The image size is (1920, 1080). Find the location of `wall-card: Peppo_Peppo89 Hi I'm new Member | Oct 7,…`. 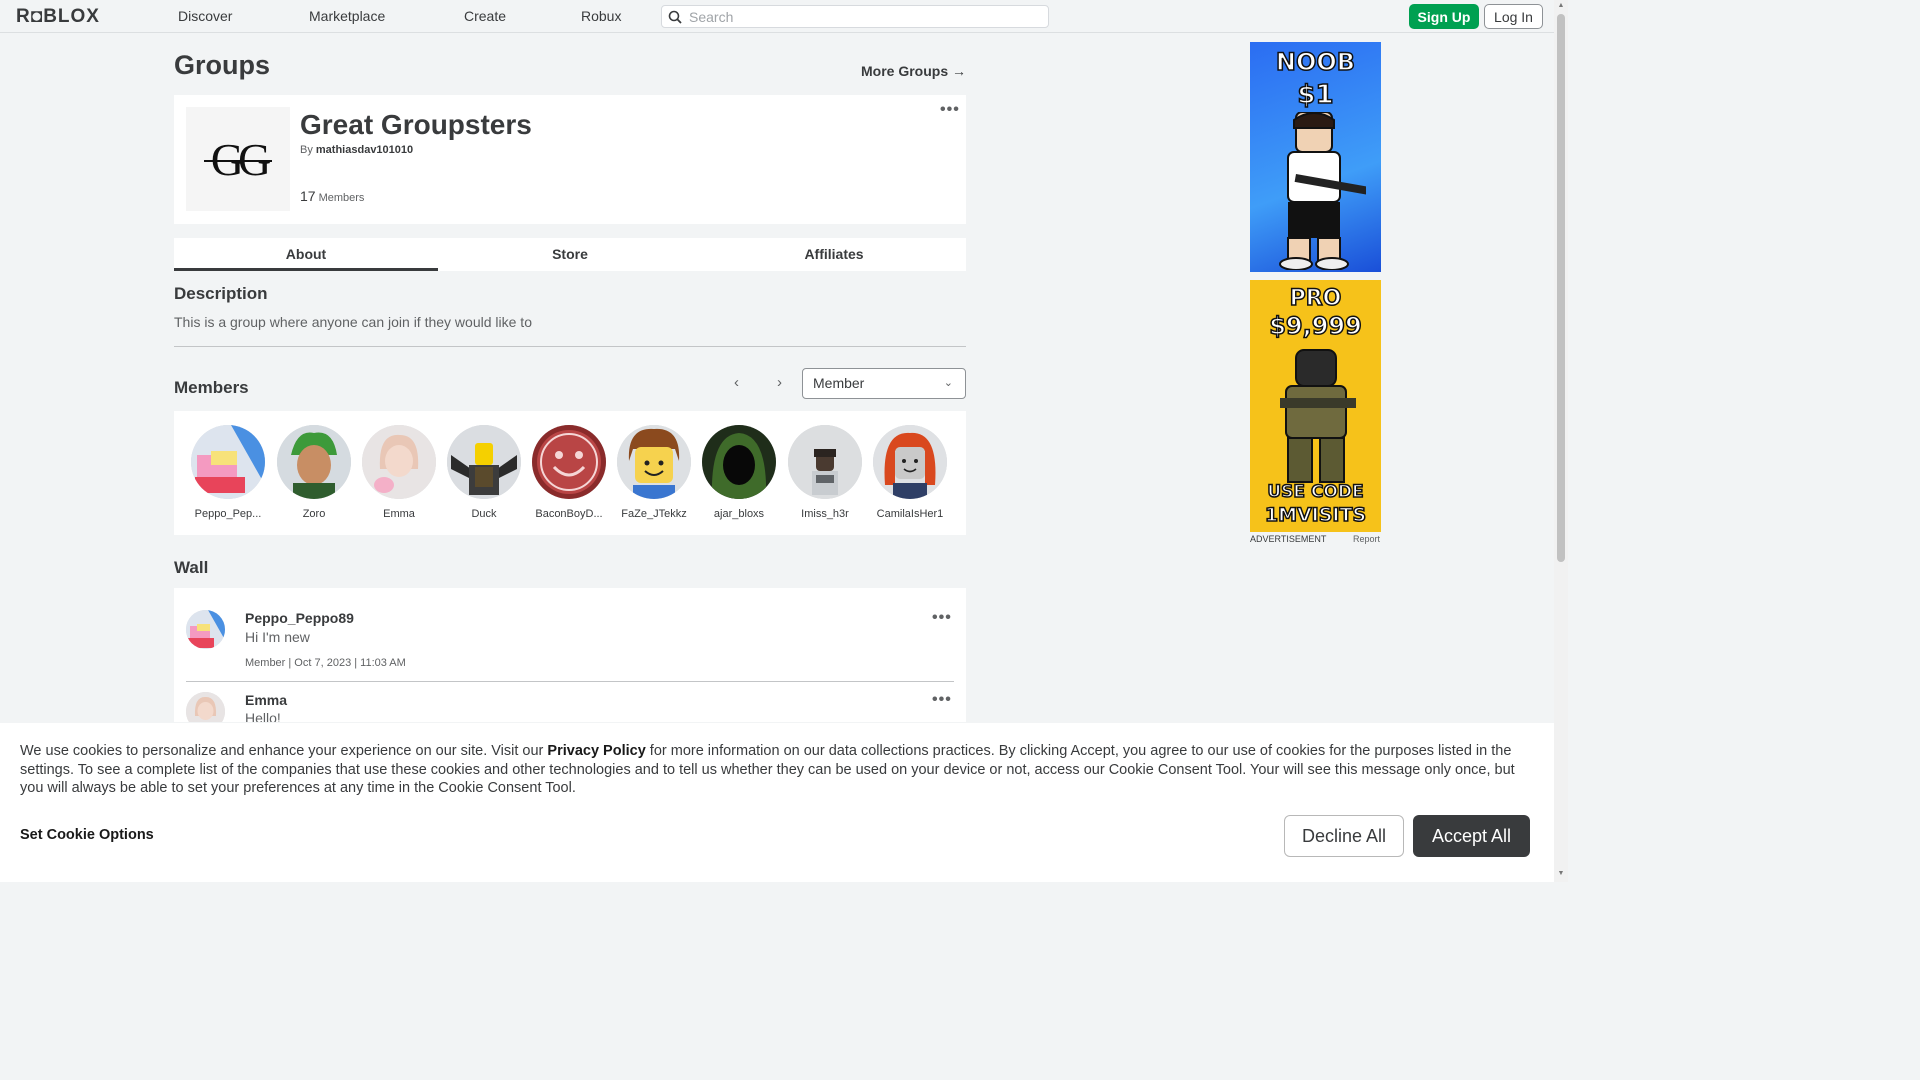

wall-card: Peppo_Peppo89 Hi I'm new Member | Oct 7,… is located at coordinates (570, 655).